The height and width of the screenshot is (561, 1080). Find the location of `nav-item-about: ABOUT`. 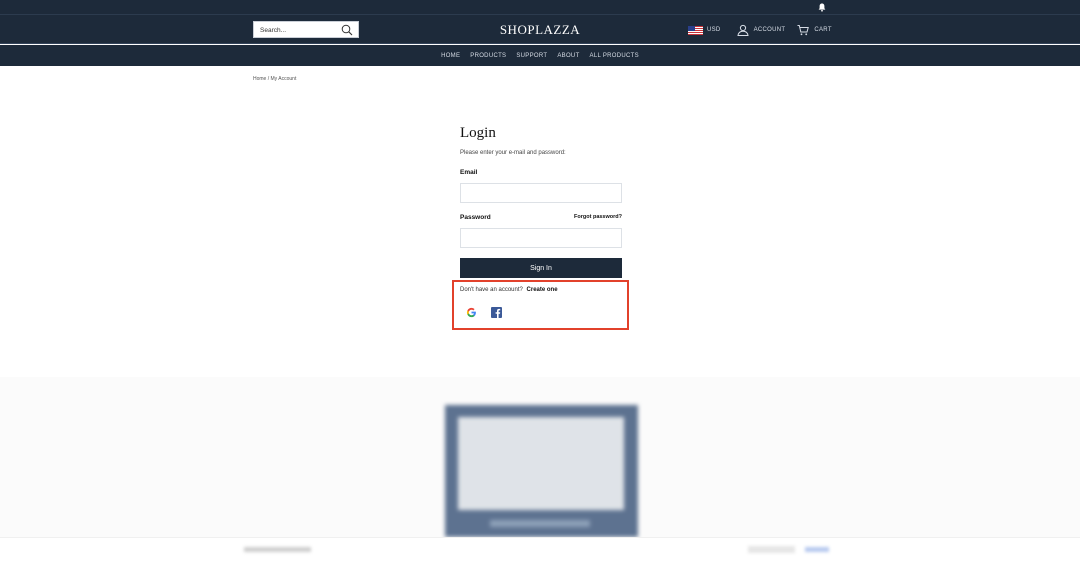

nav-item-about: ABOUT is located at coordinates (568, 56).